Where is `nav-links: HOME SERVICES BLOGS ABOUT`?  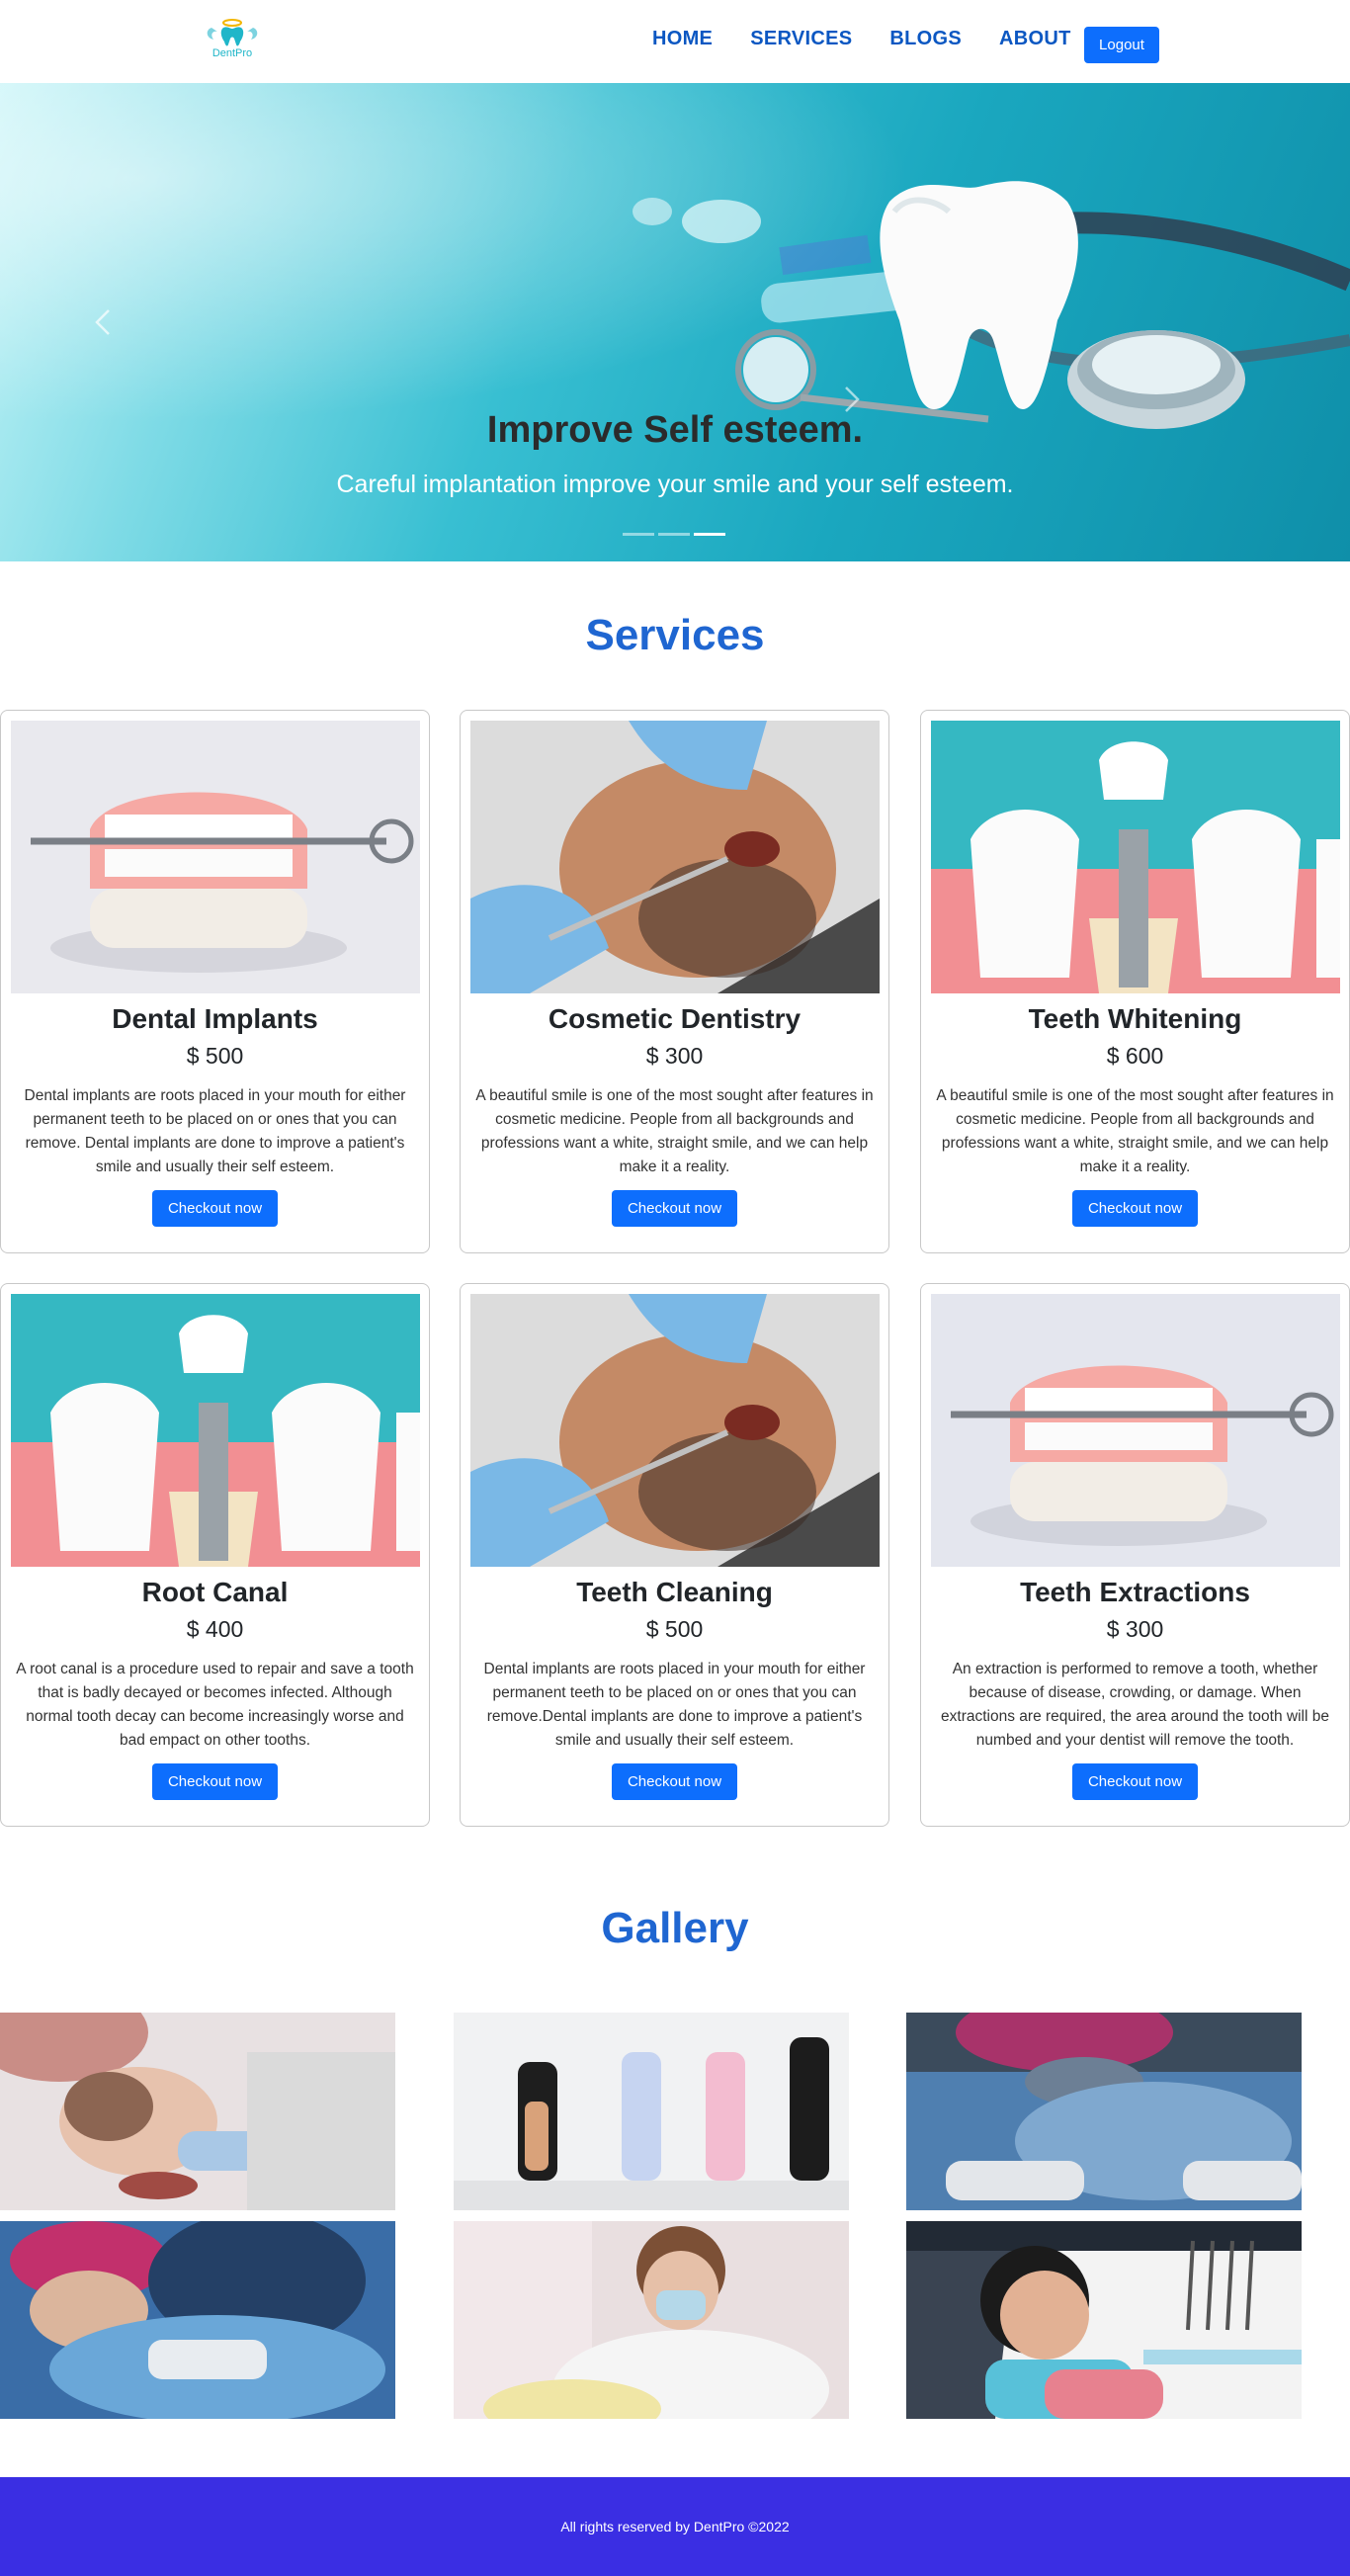
nav-links: HOME SERVICES BLOGS ABOUT is located at coordinates (880, 39).